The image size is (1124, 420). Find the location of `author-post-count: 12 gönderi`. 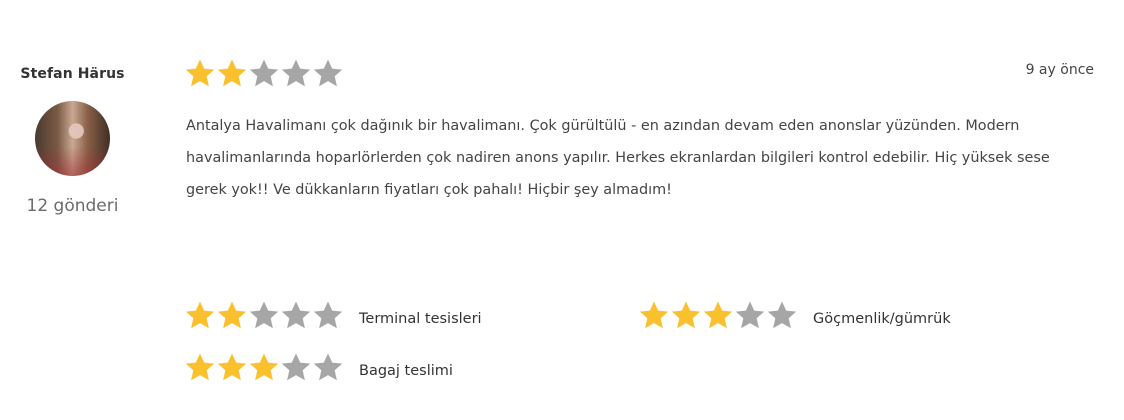

author-post-count: 12 gönderi is located at coordinates (72, 206).